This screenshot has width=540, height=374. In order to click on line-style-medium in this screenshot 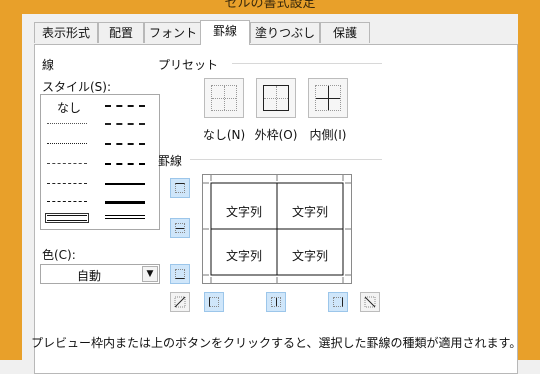, I will do `click(125, 184)`.